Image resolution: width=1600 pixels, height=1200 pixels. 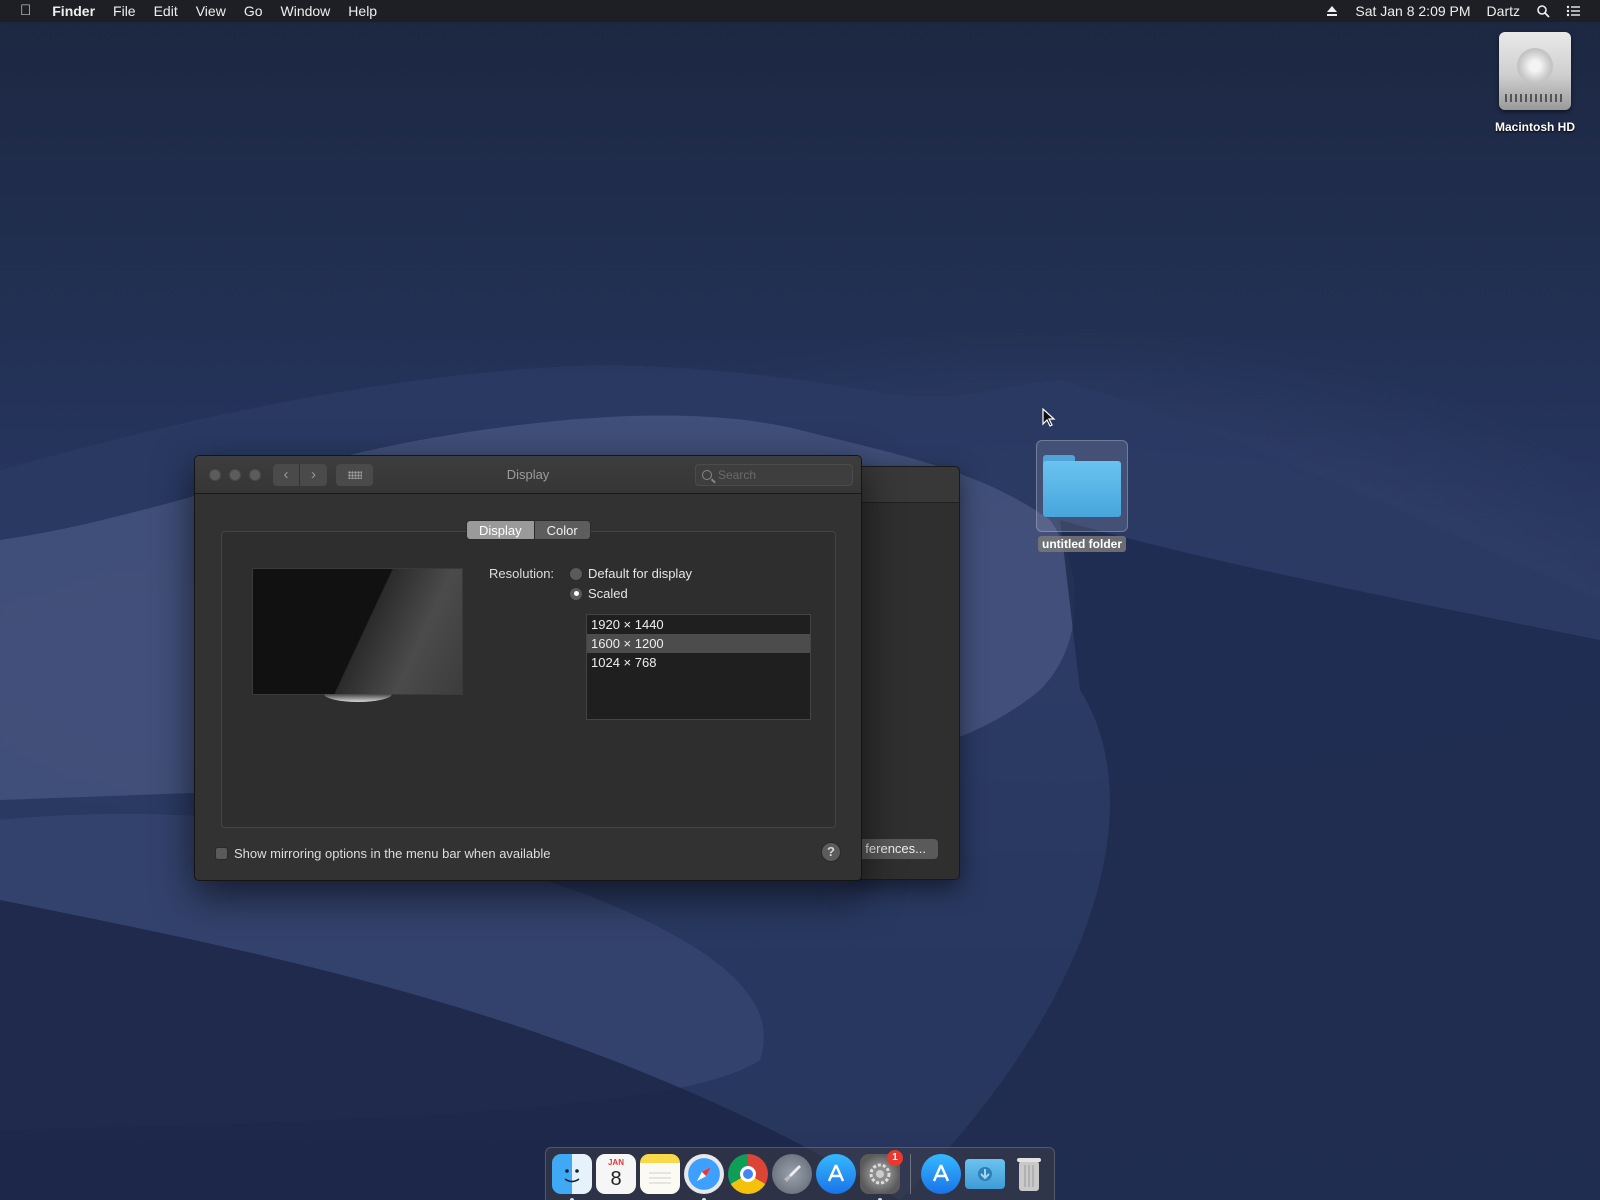 I want to click on tab-control: Display Color, so click(x=528, y=530).